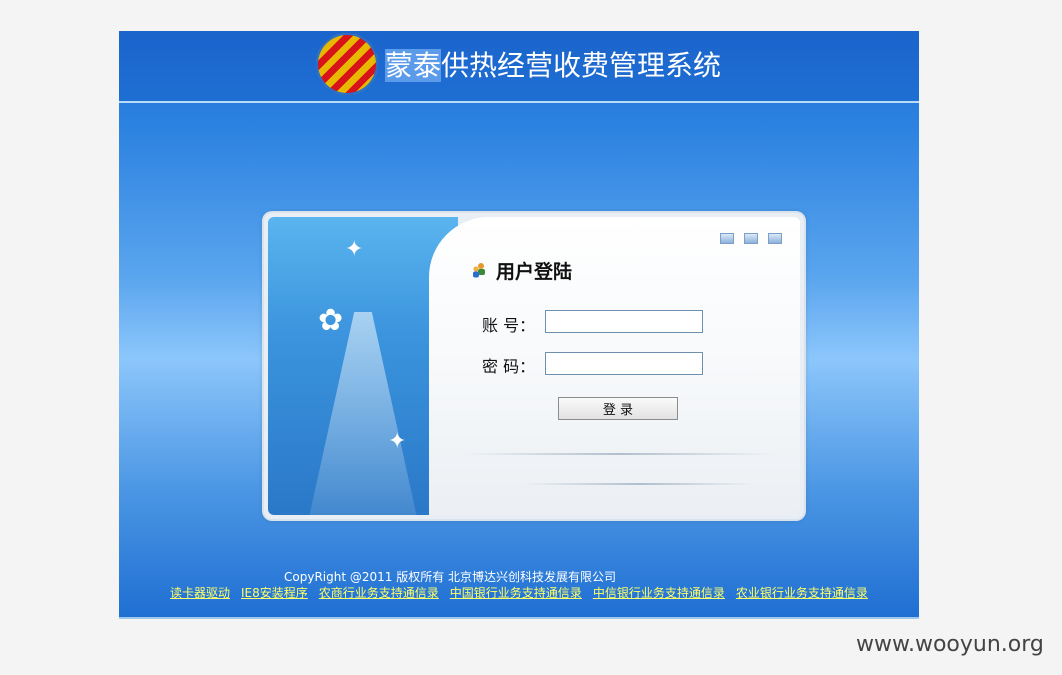 This screenshot has width=1062, height=675. I want to click on password-label: 密 码：, so click(509, 366).